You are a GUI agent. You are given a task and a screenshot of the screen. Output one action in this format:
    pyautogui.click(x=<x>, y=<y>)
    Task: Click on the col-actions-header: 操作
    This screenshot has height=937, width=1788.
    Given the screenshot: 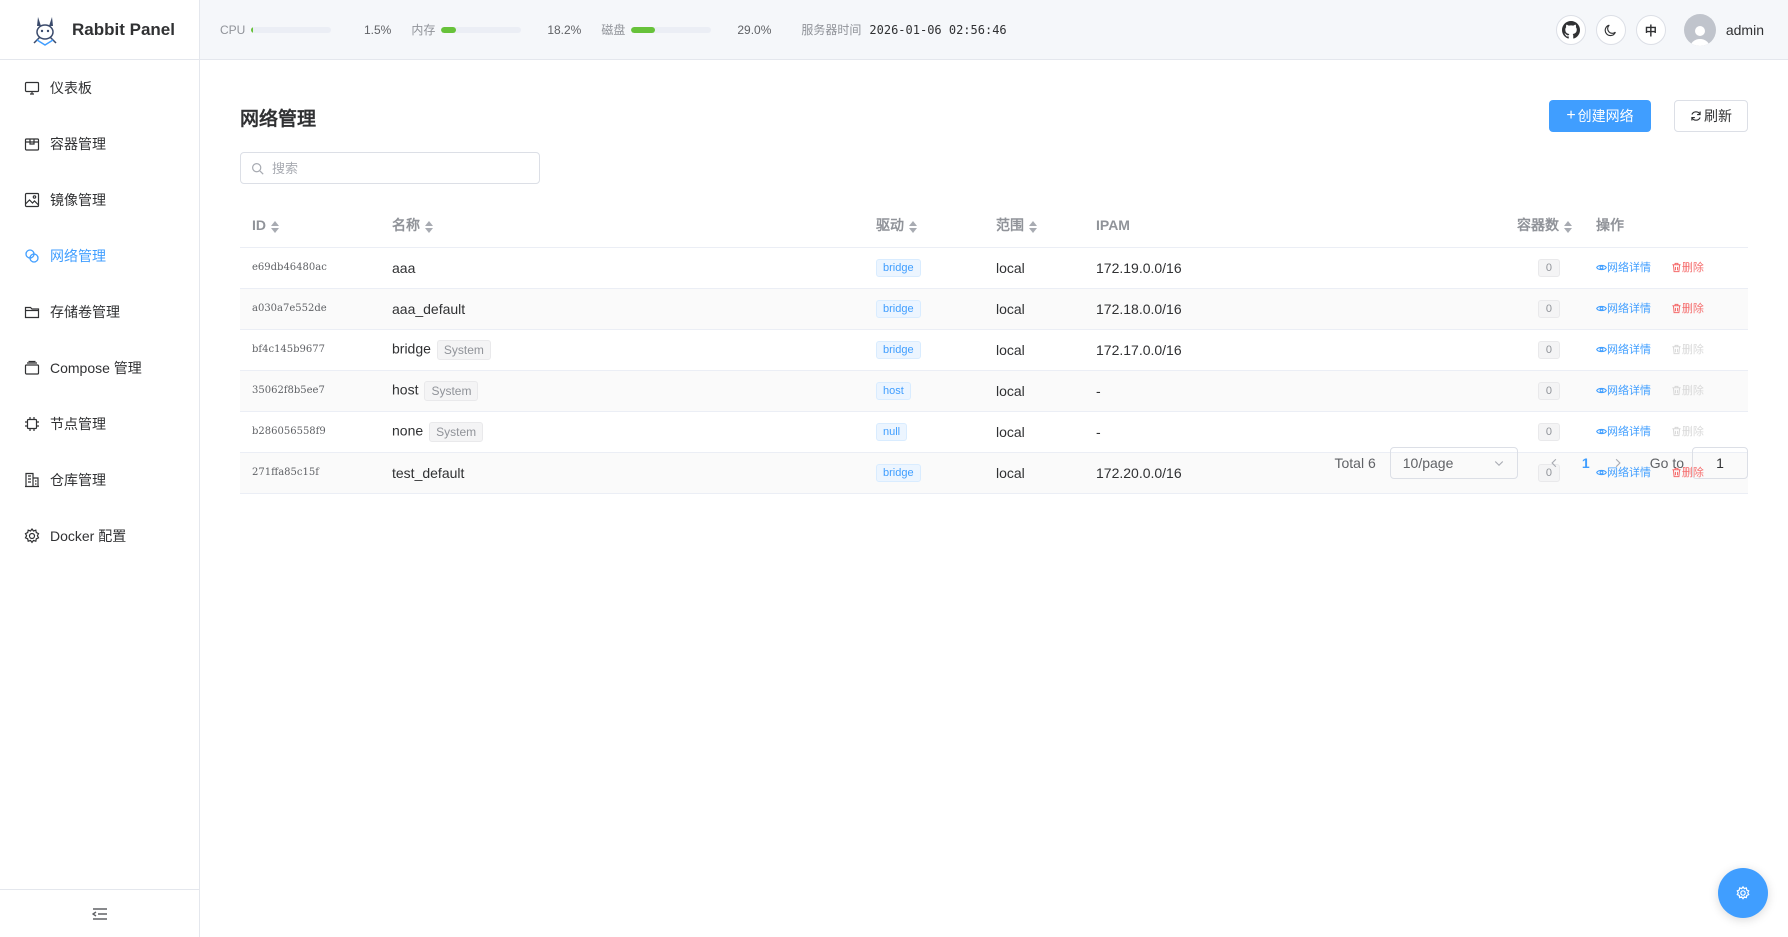 What is the action you would take?
    pyautogui.click(x=1666, y=226)
    